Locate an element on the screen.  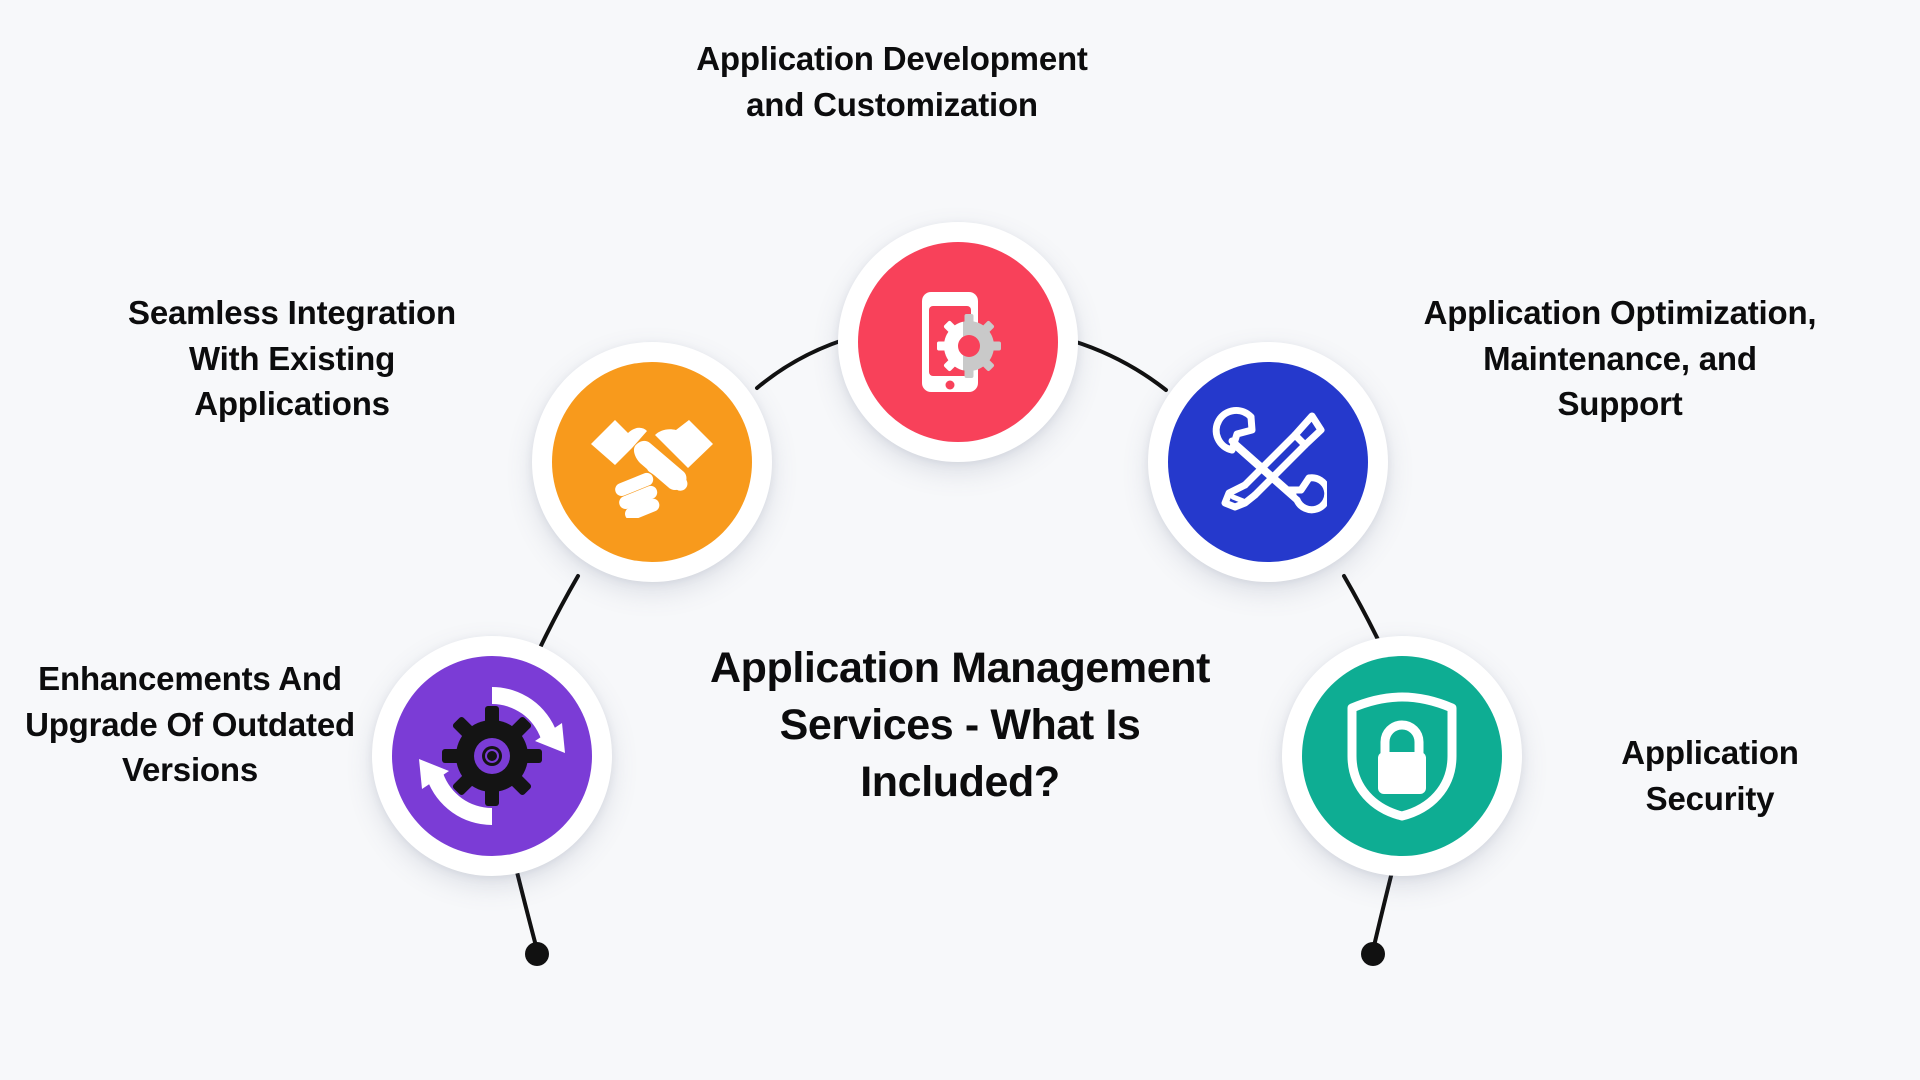
wrench-screwdriver-icon is located at coordinates (1268, 462).